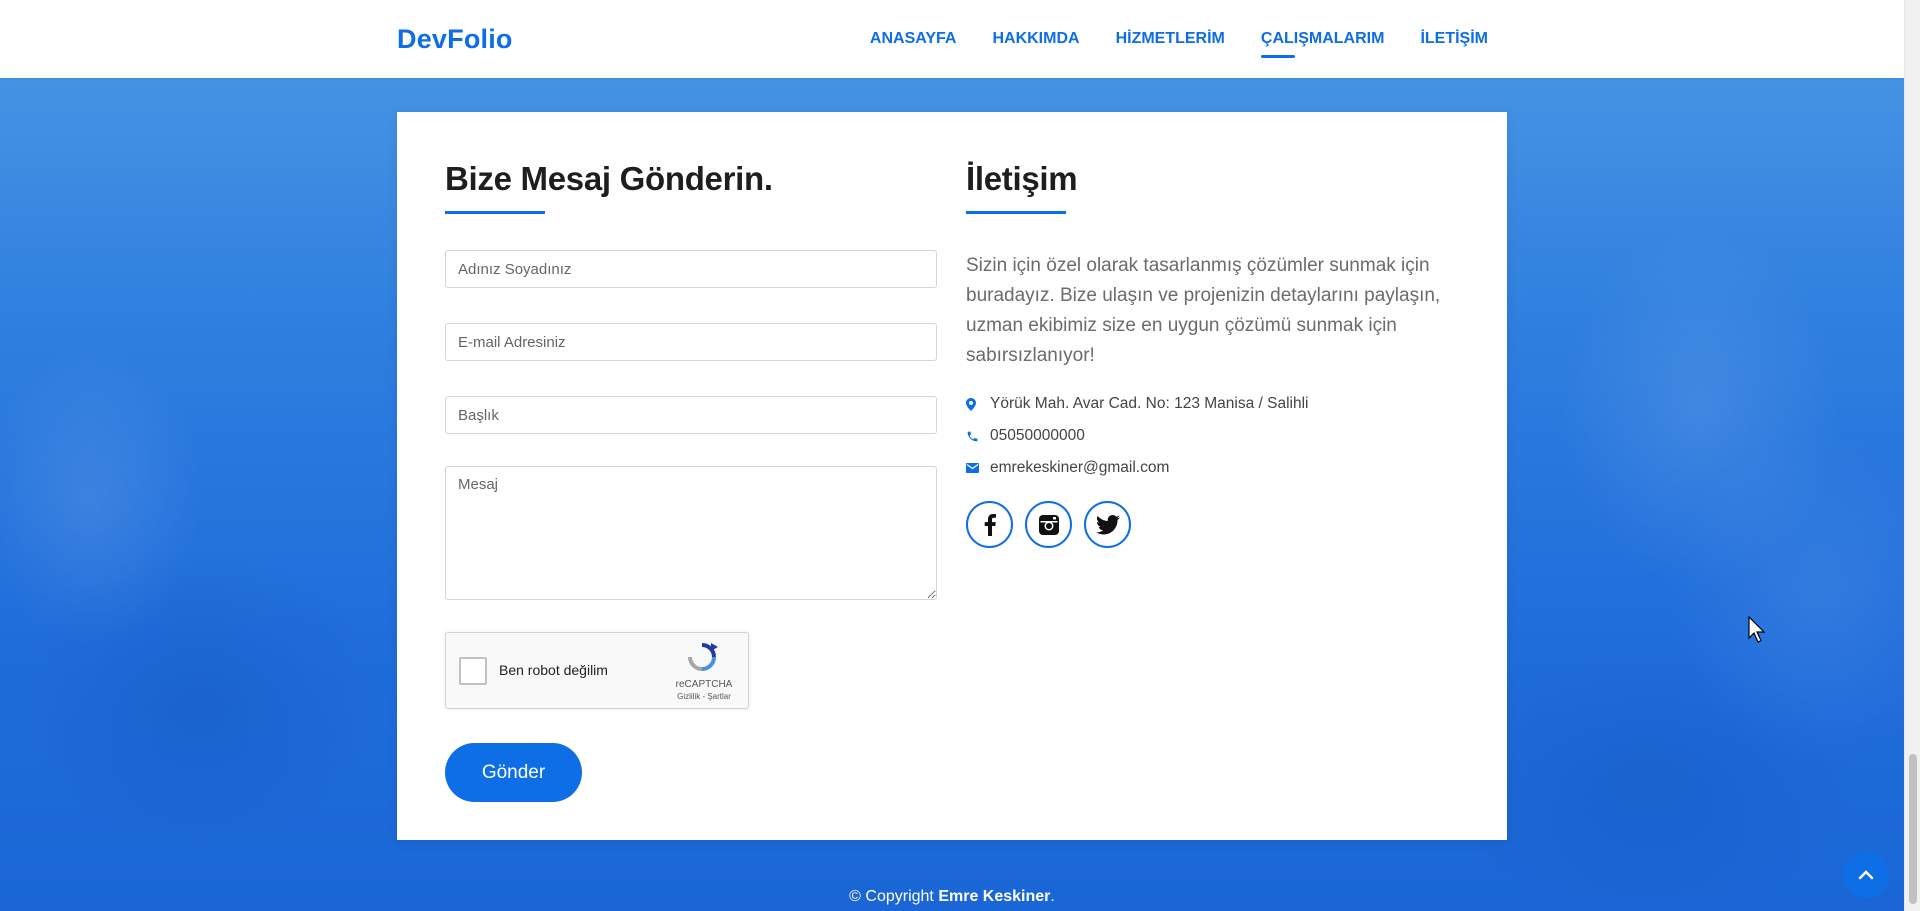  Describe the element at coordinates (1080, 467) in the screenshot. I see `email-text: emrekeskiner@gmail.com` at that location.